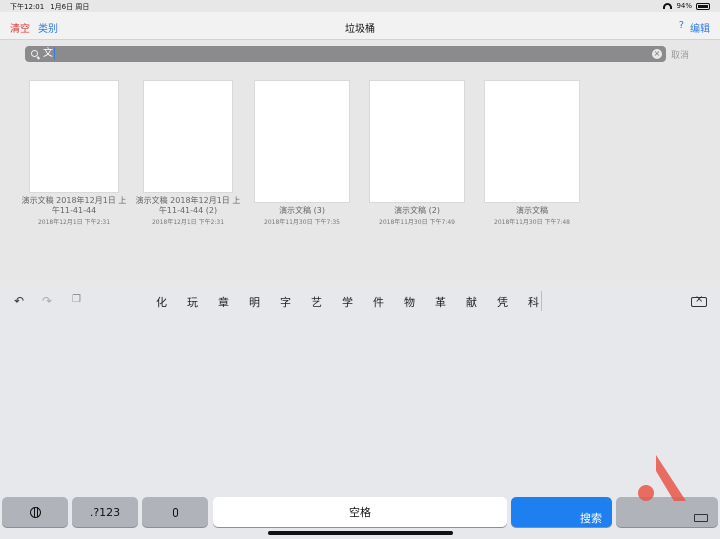 The image size is (720, 539). Describe the element at coordinates (360, 29) in the screenshot. I see `page-title: 垃圾桶` at that location.